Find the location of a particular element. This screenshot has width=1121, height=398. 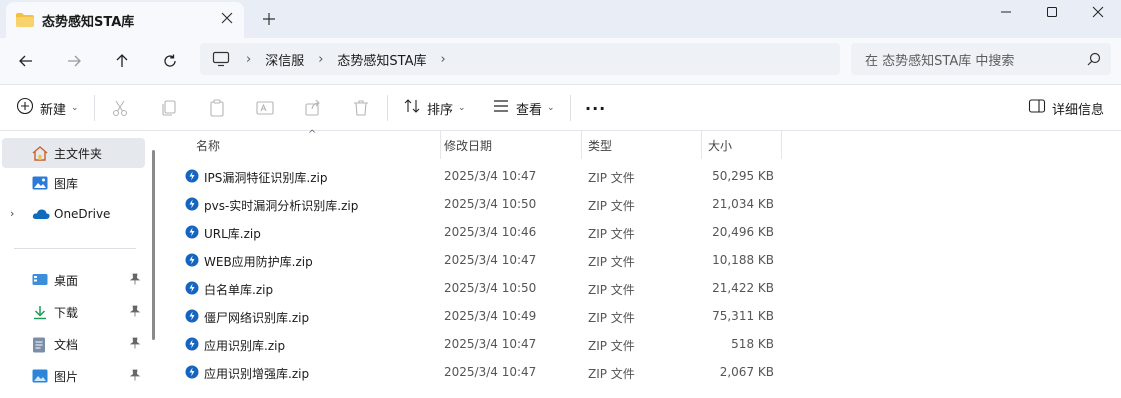

plus-circle-icon is located at coordinates (25, 108).